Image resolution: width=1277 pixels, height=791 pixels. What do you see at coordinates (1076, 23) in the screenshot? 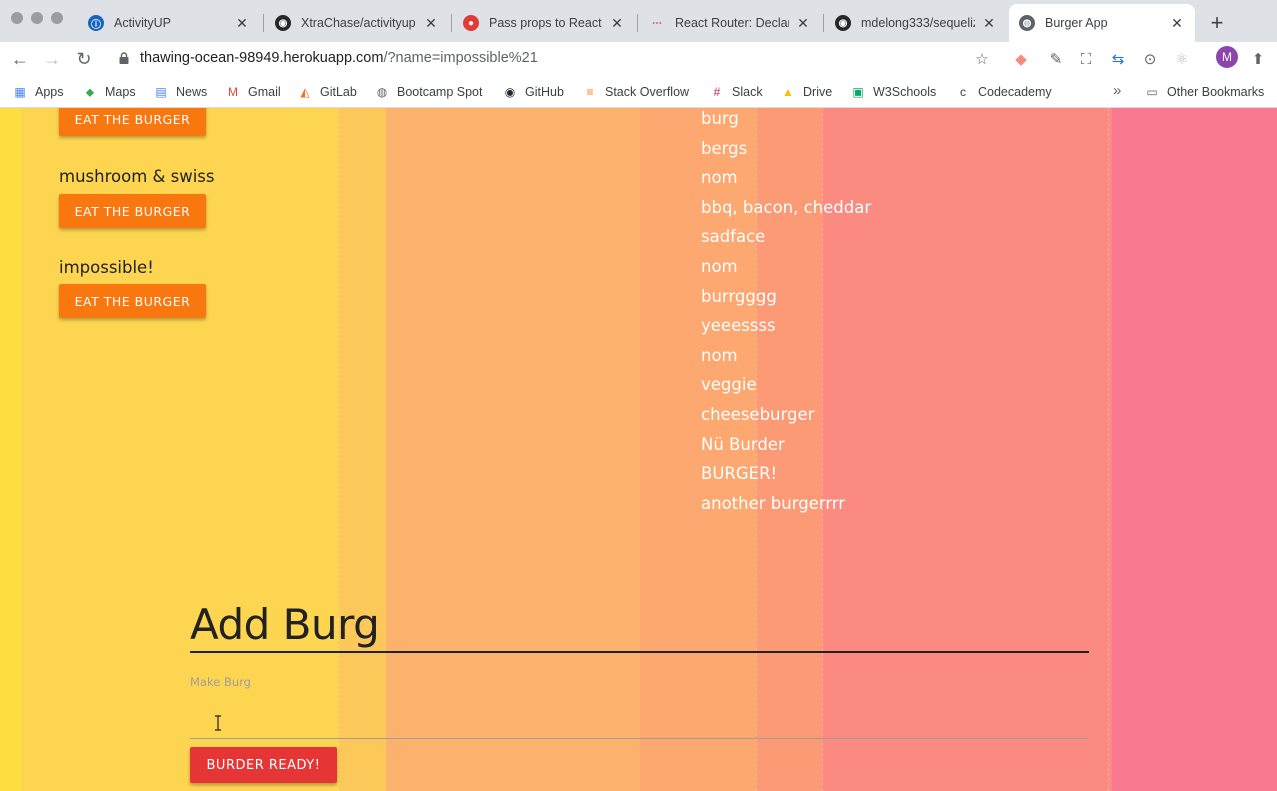
I see `tab-title: Burger App` at bounding box center [1076, 23].